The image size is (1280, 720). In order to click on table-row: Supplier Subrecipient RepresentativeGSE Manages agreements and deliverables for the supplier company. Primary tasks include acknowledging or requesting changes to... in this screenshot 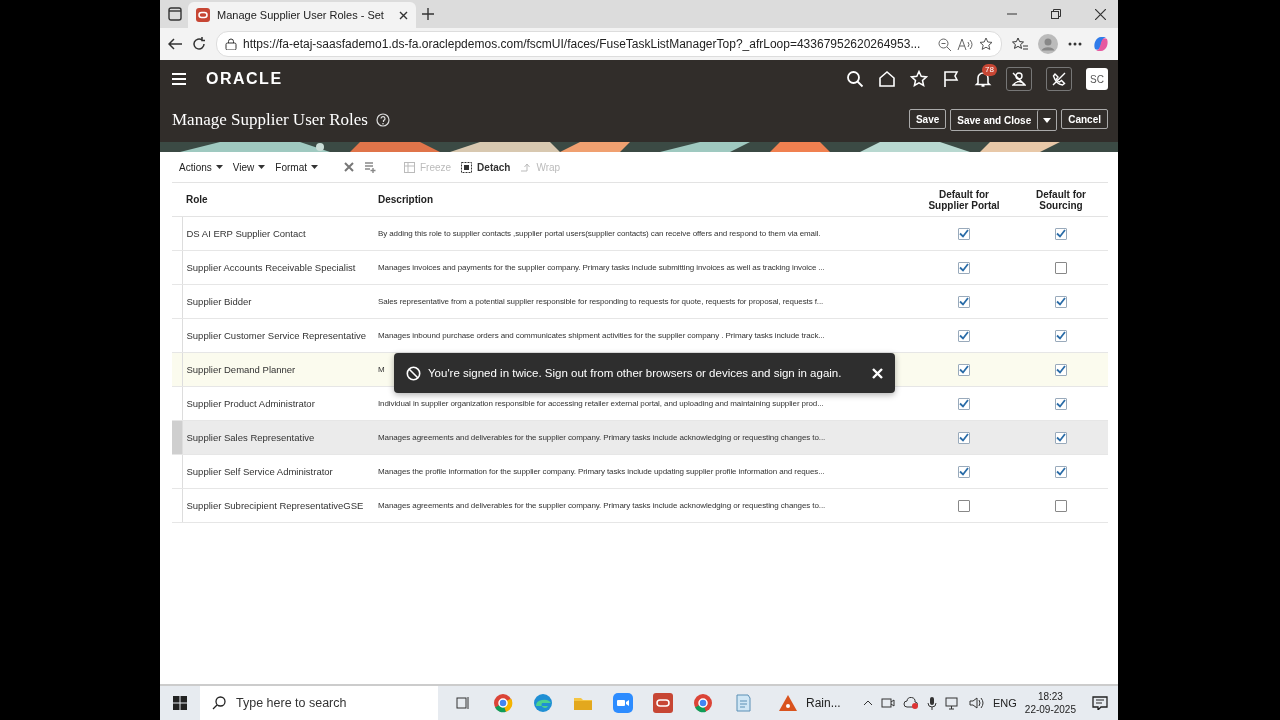, I will do `click(640, 505)`.